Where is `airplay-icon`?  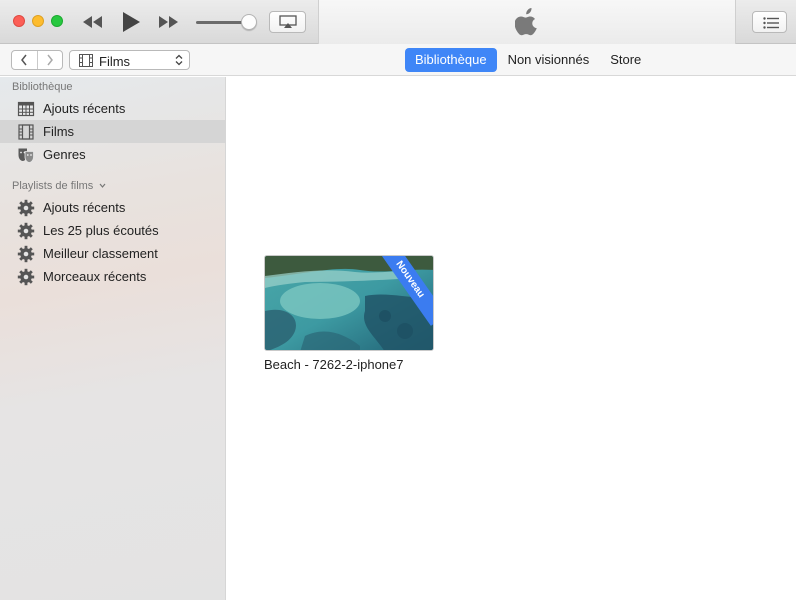 airplay-icon is located at coordinates (288, 21).